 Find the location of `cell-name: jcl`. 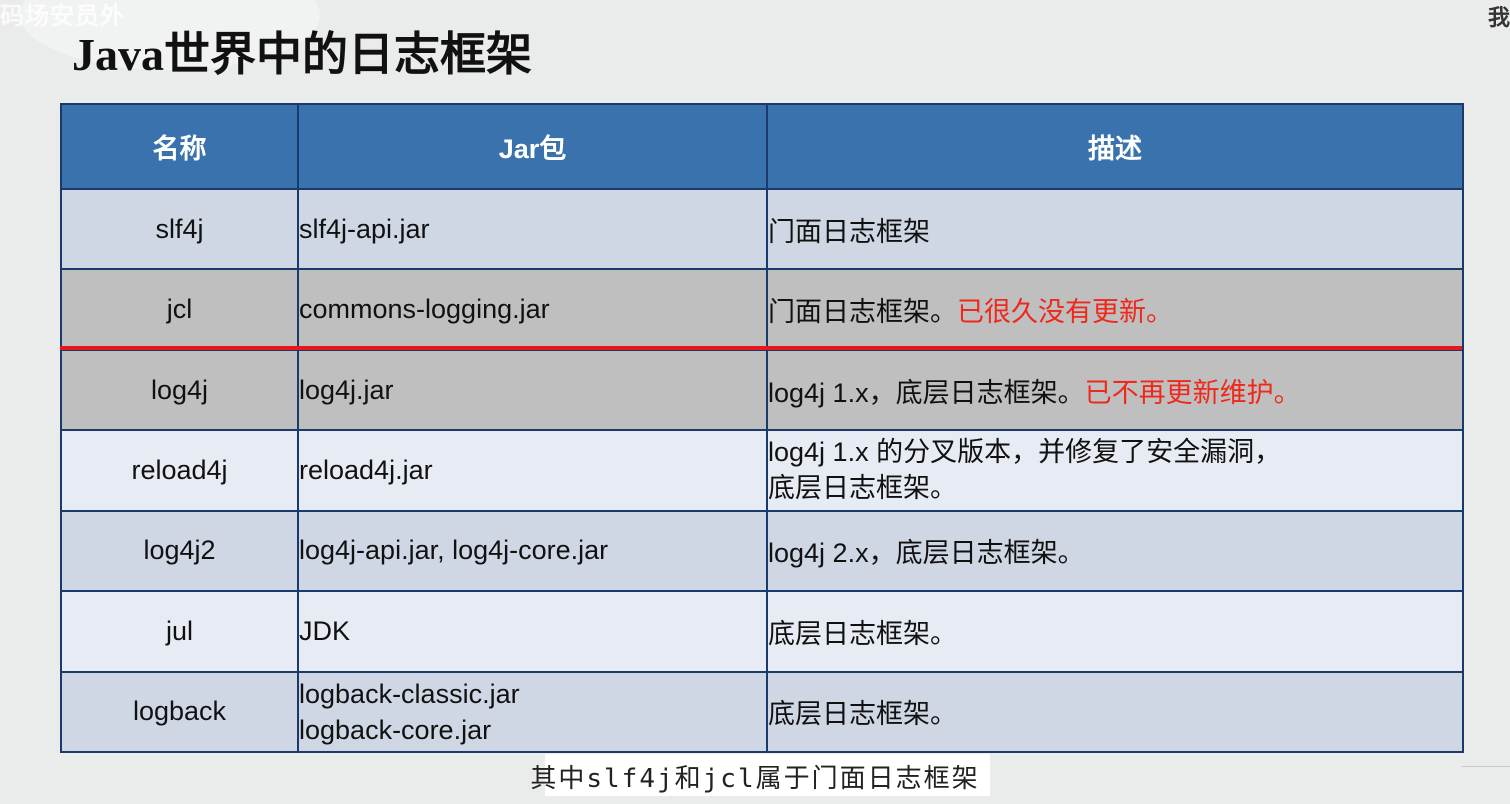

cell-name: jcl is located at coordinates (179, 309).